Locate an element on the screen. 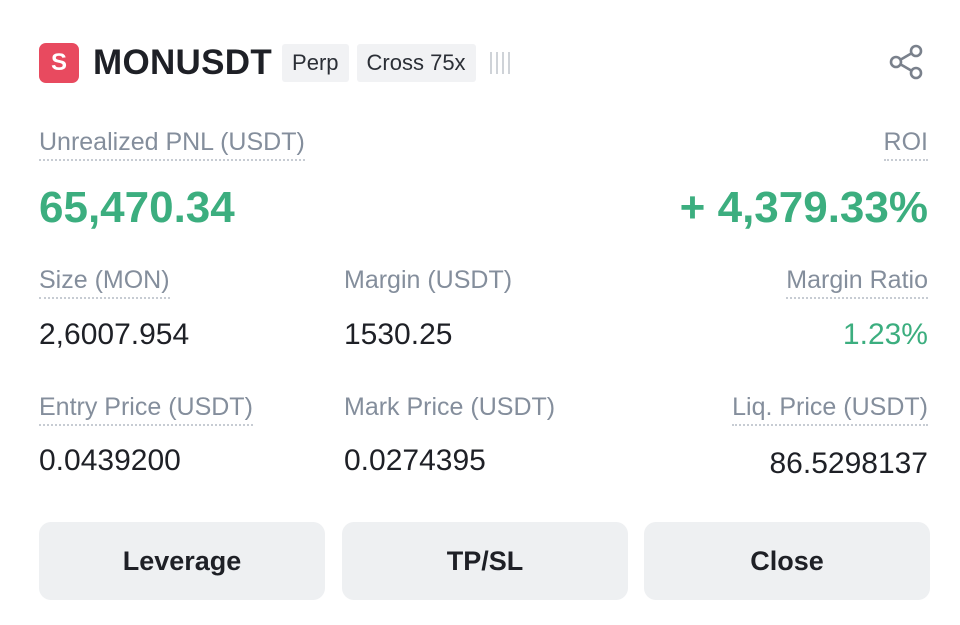  size-value: 2,6007.954 is located at coordinates (114, 334).